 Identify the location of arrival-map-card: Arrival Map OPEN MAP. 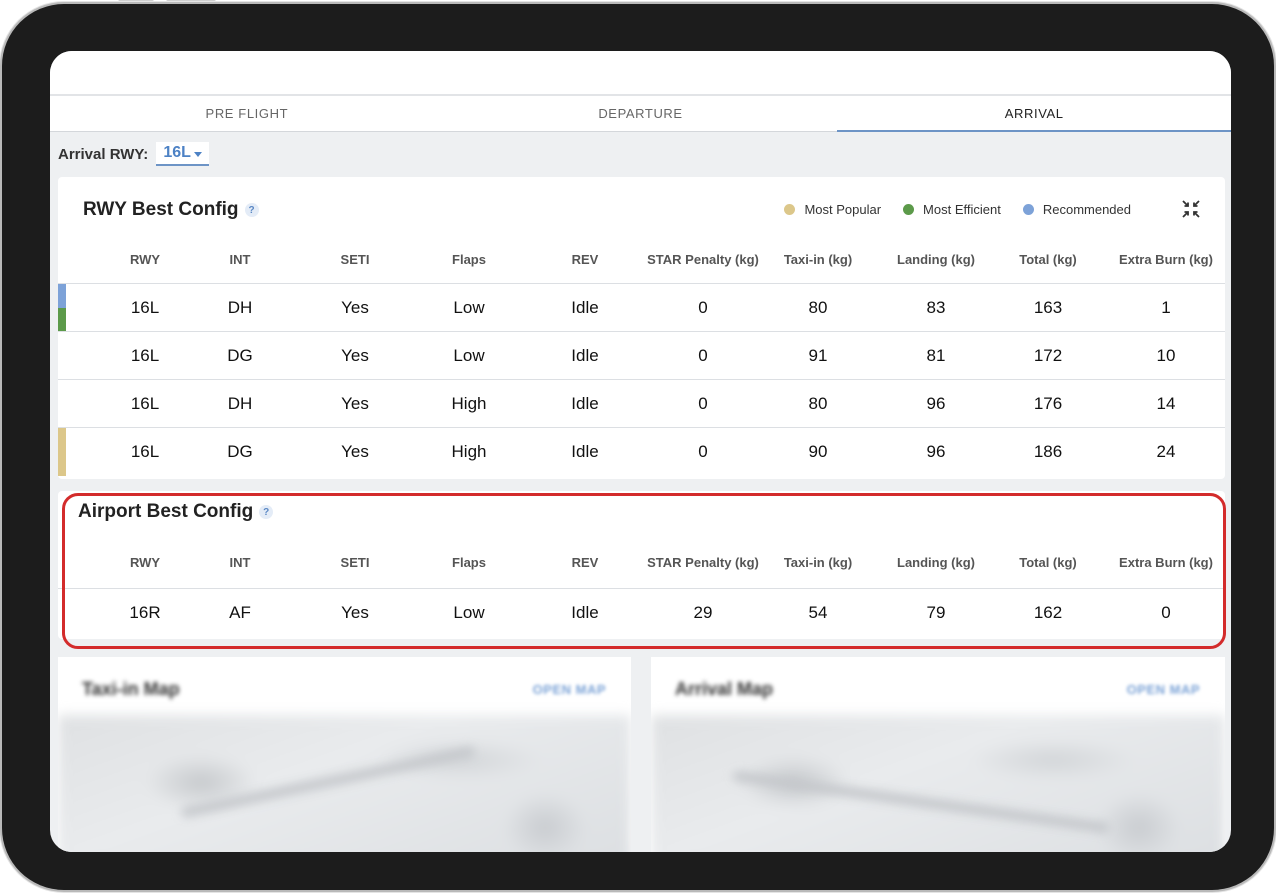
(938, 754).